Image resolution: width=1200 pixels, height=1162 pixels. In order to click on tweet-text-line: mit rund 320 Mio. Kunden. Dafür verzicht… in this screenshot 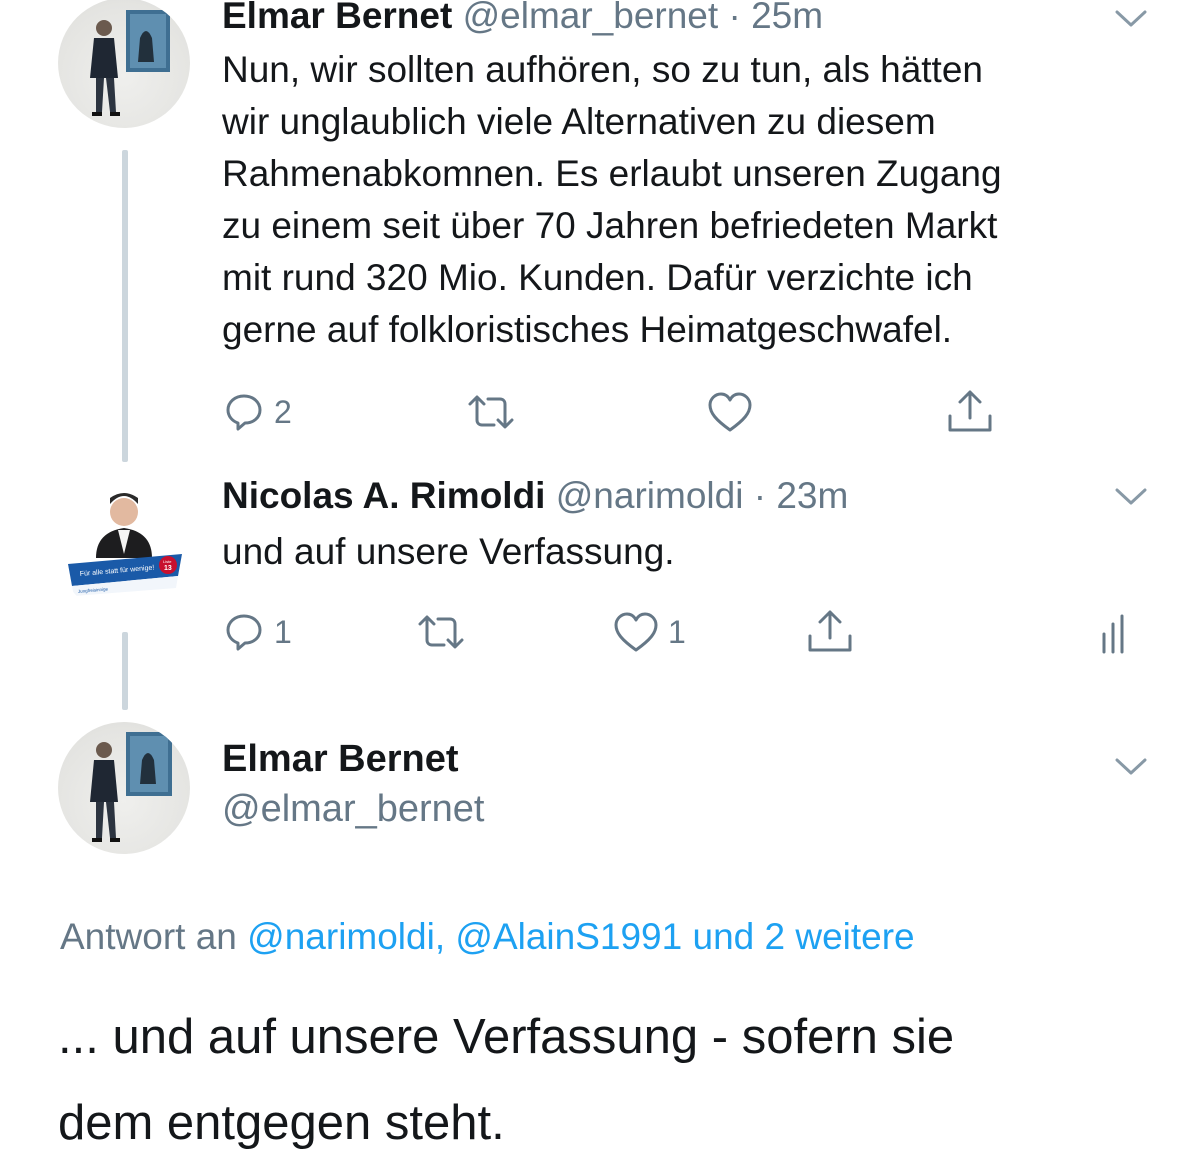, I will do `click(597, 277)`.